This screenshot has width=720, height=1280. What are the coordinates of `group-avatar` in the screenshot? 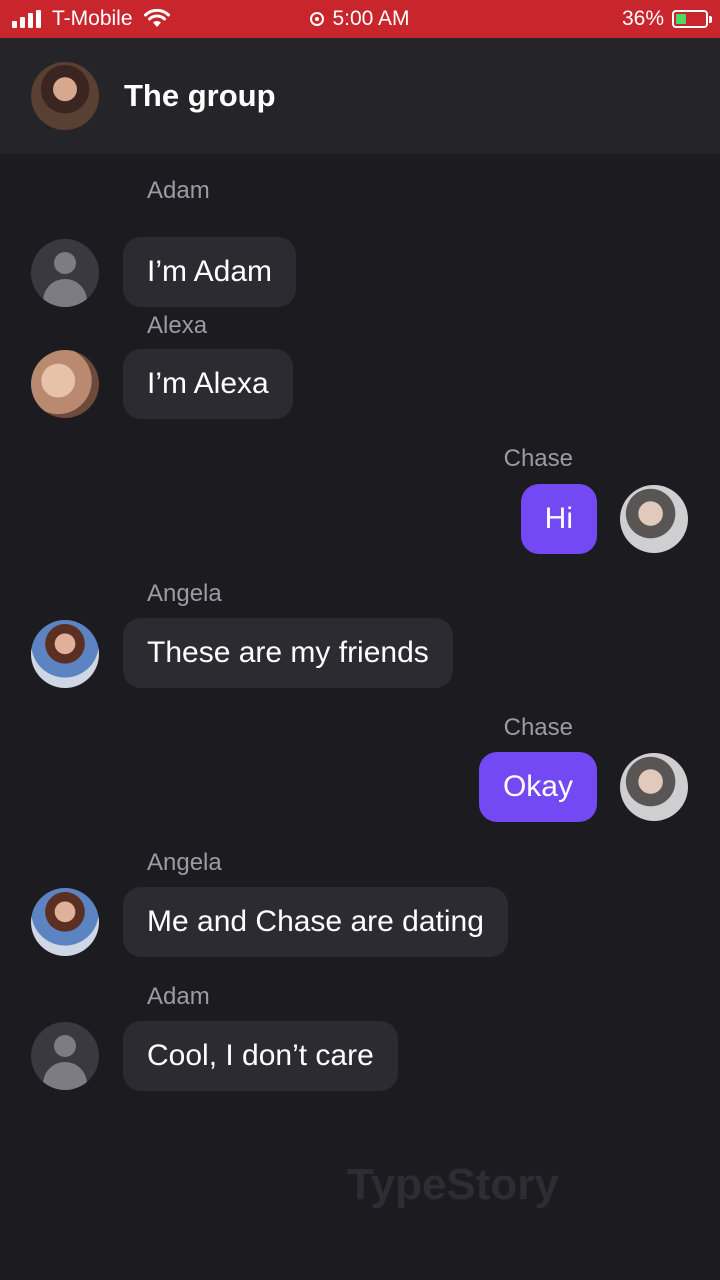 It's located at (65, 96).